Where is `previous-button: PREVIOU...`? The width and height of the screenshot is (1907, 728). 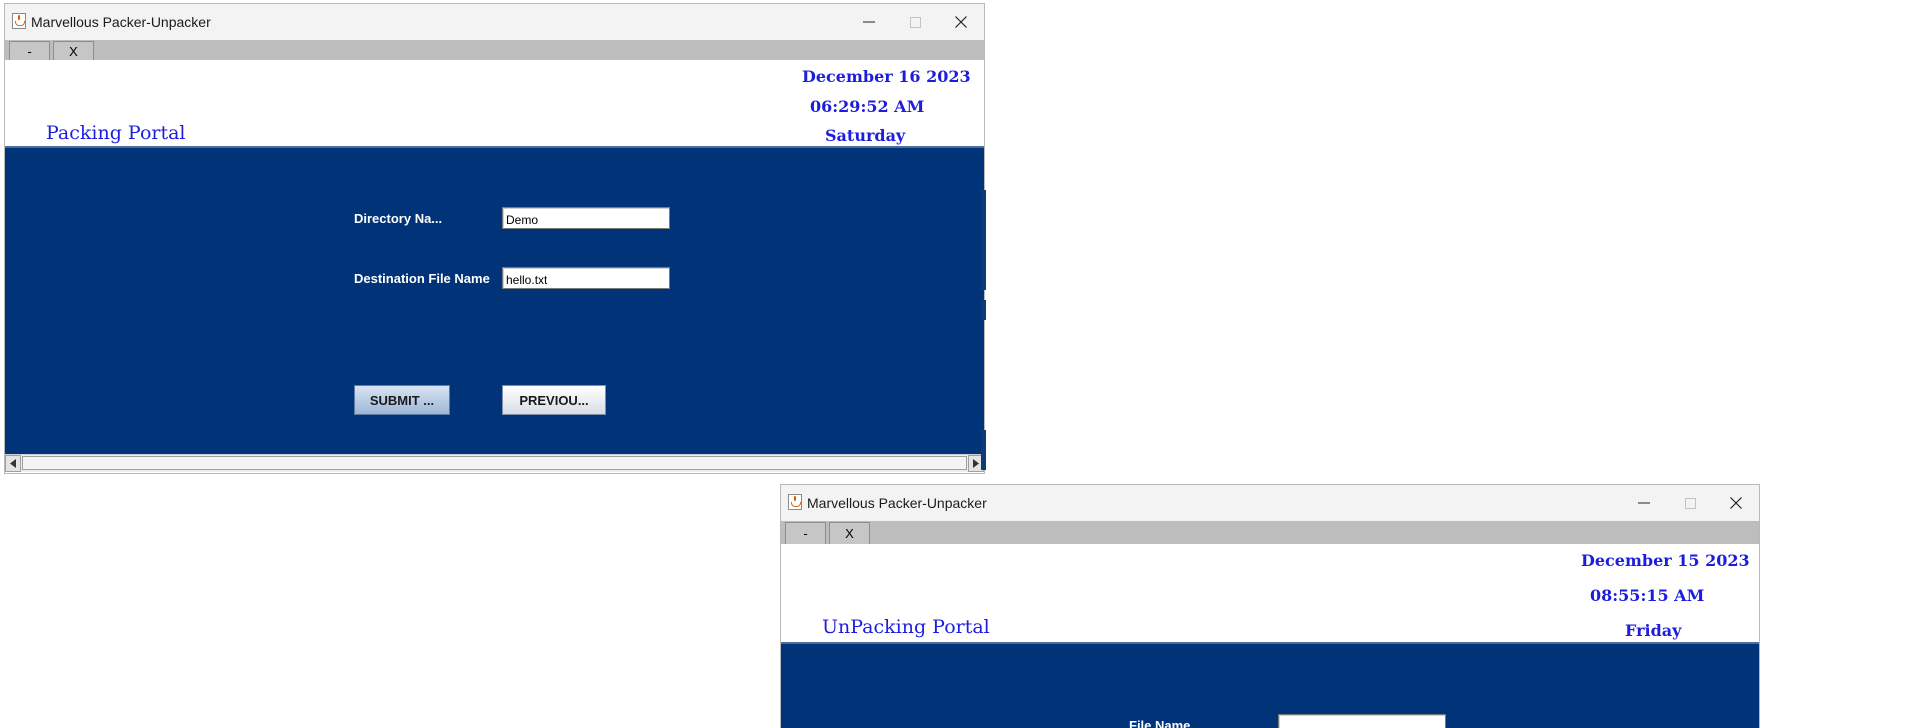
previous-button: PREVIOU... is located at coordinates (554, 400).